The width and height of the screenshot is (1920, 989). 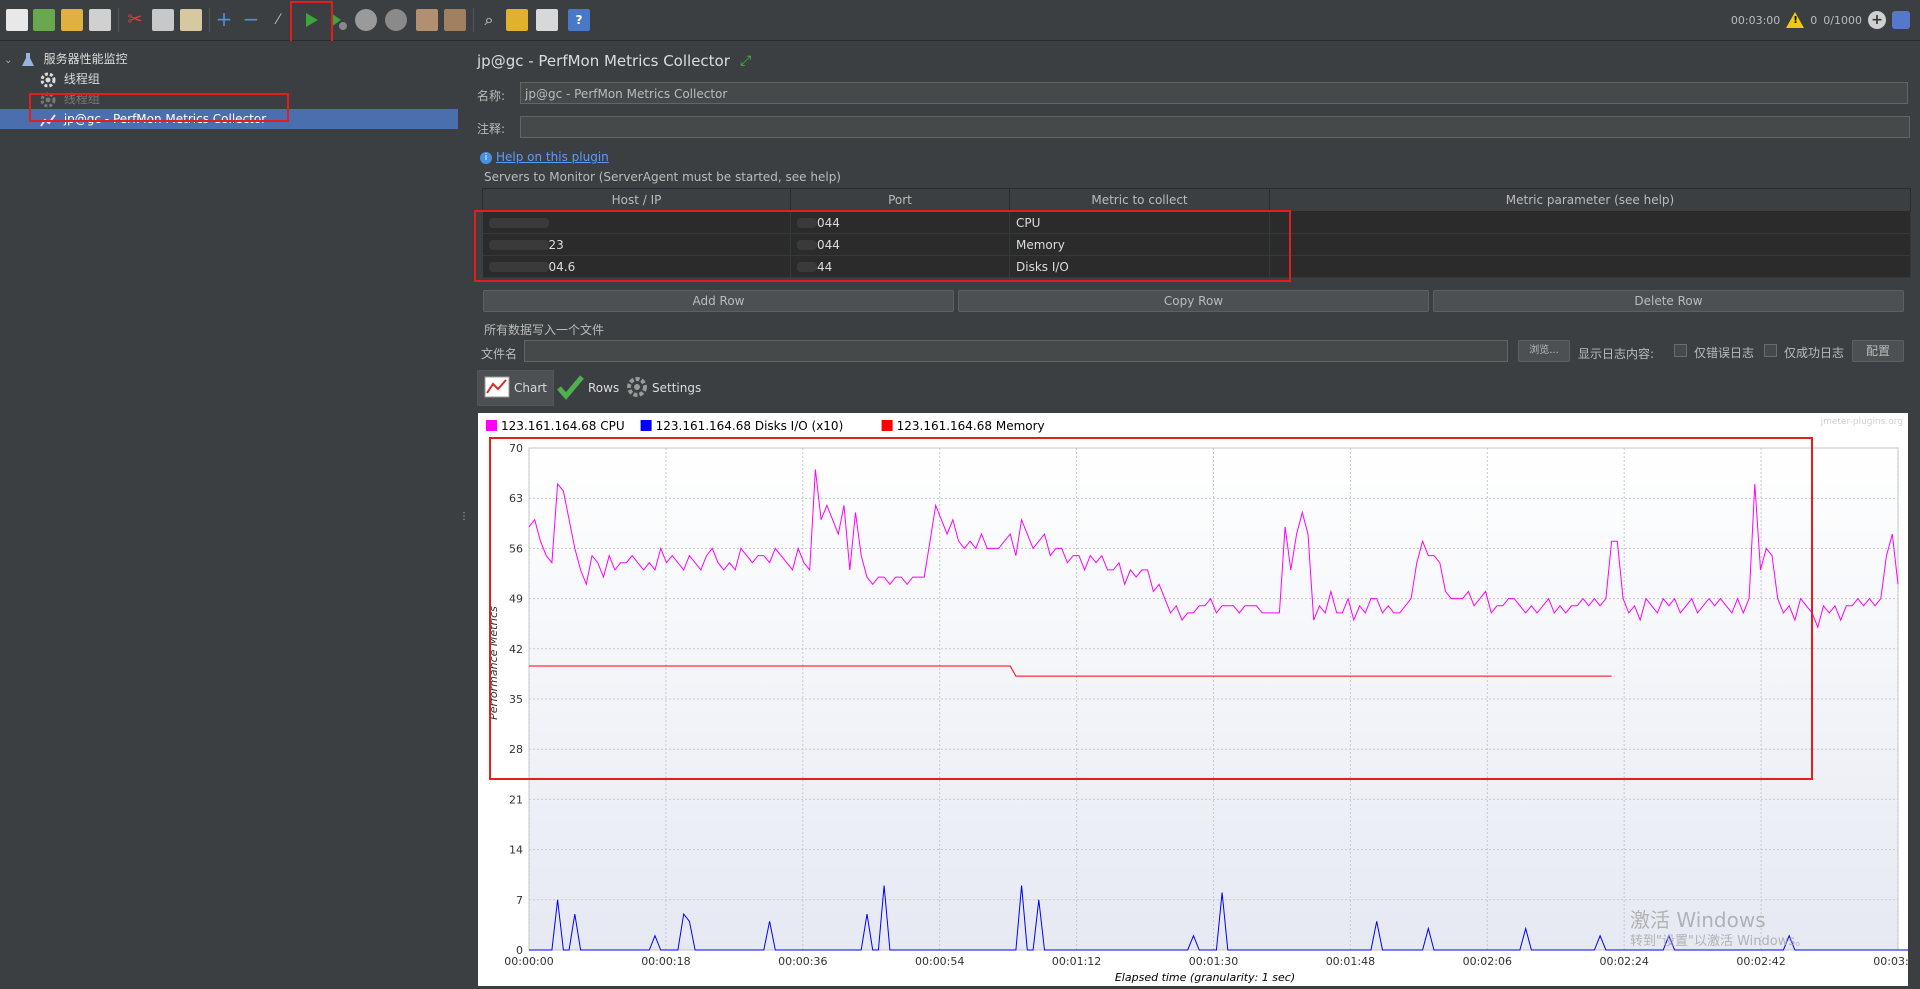 What do you see at coordinates (528, 961) in the screenshot?
I see `x-tick-label: 00:00:00` at bounding box center [528, 961].